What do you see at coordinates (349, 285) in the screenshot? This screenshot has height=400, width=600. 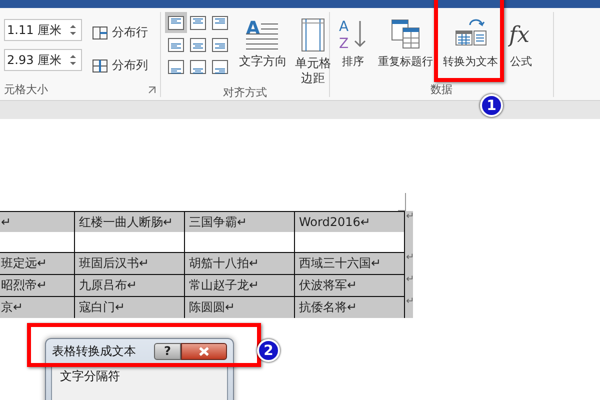 I see `table-cell: 伏波将军↵` at bounding box center [349, 285].